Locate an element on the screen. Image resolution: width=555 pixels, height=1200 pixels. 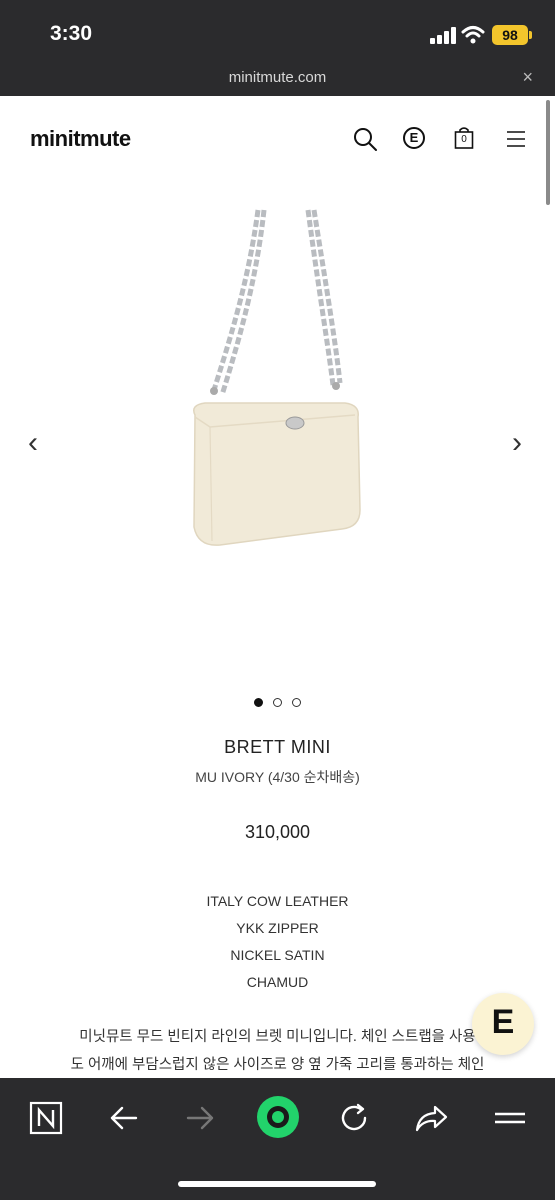
page-scrollbar is located at coordinates (548, 152).